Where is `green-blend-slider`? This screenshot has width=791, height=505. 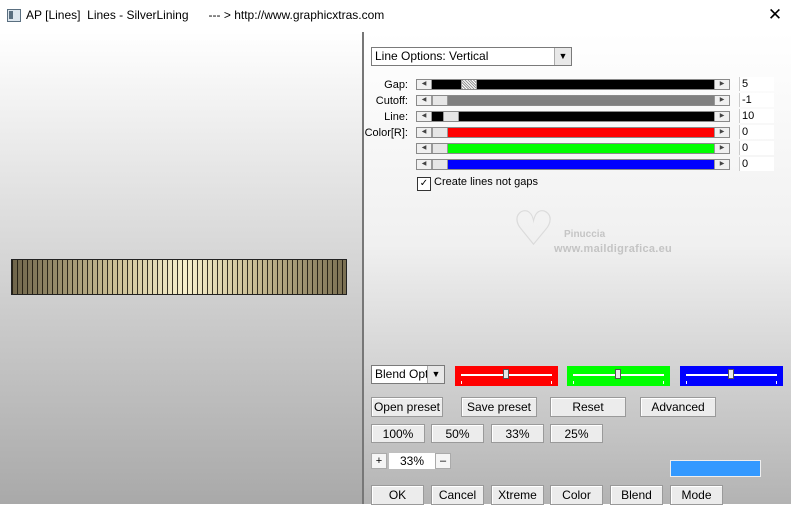
green-blend-slider is located at coordinates (618, 376).